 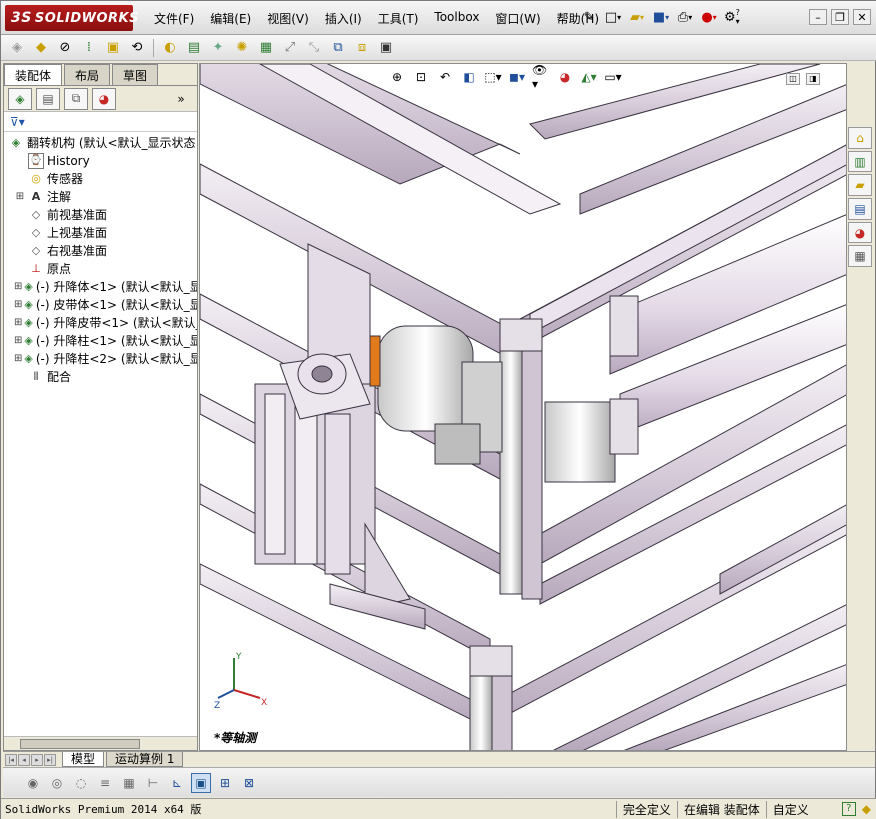 I want to click on tree-item-top-plane: ◇ 上视基准面, so click(x=101, y=233).